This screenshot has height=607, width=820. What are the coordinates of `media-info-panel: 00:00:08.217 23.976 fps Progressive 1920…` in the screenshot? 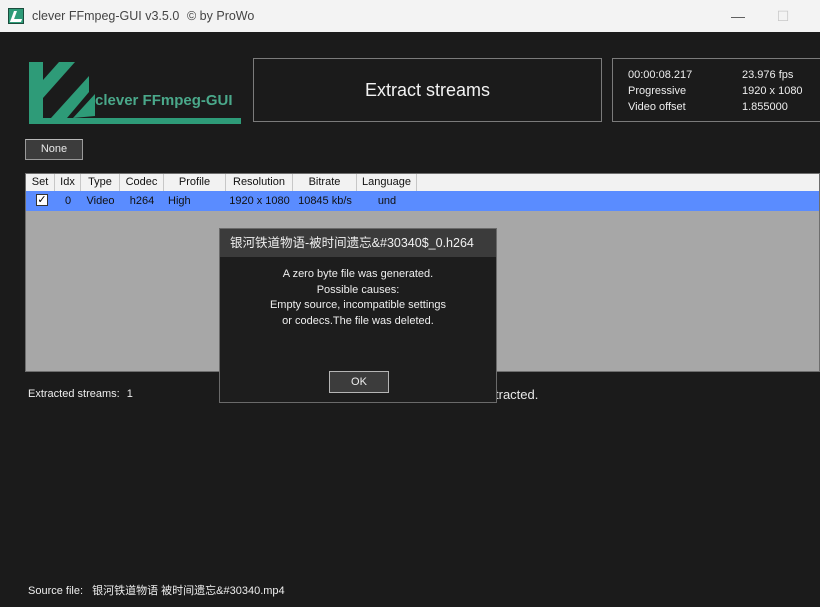 It's located at (716, 90).